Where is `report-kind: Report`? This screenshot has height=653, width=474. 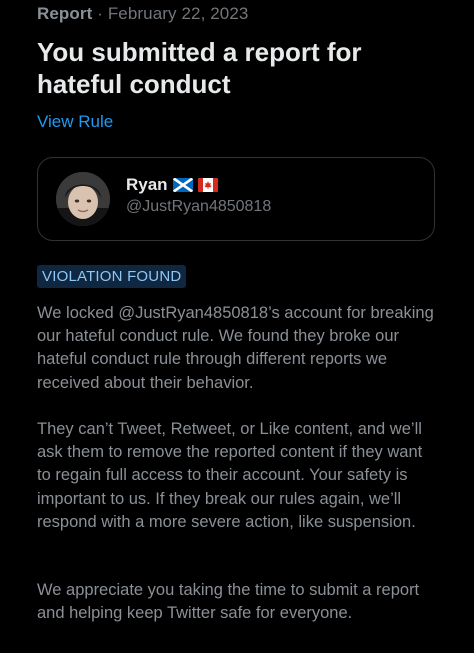 report-kind: Report is located at coordinates (65, 13).